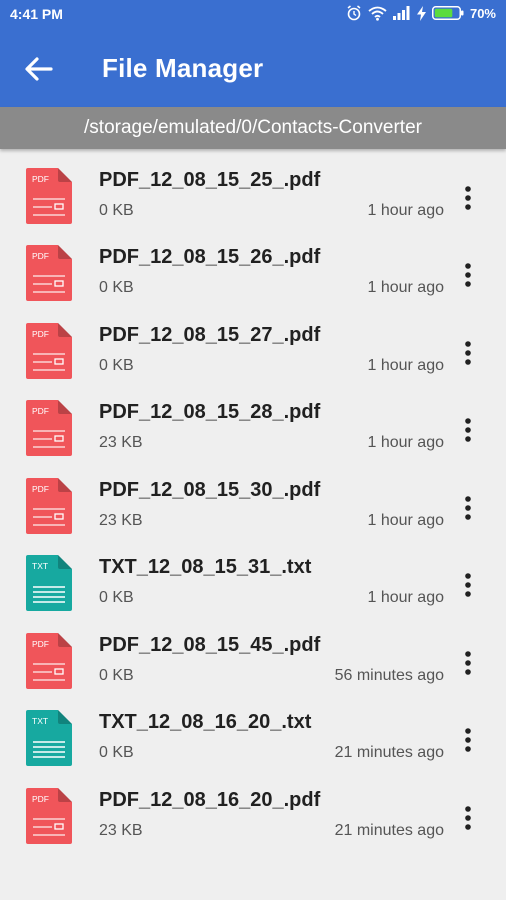 The height and width of the screenshot is (900, 506). What do you see at coordinates (253, 359) in the screenshot?
I see `file-row: PDF PDF_12_08_15_27_.pdf 0 KB 1 hour ago` at bounding box center [253, 359].